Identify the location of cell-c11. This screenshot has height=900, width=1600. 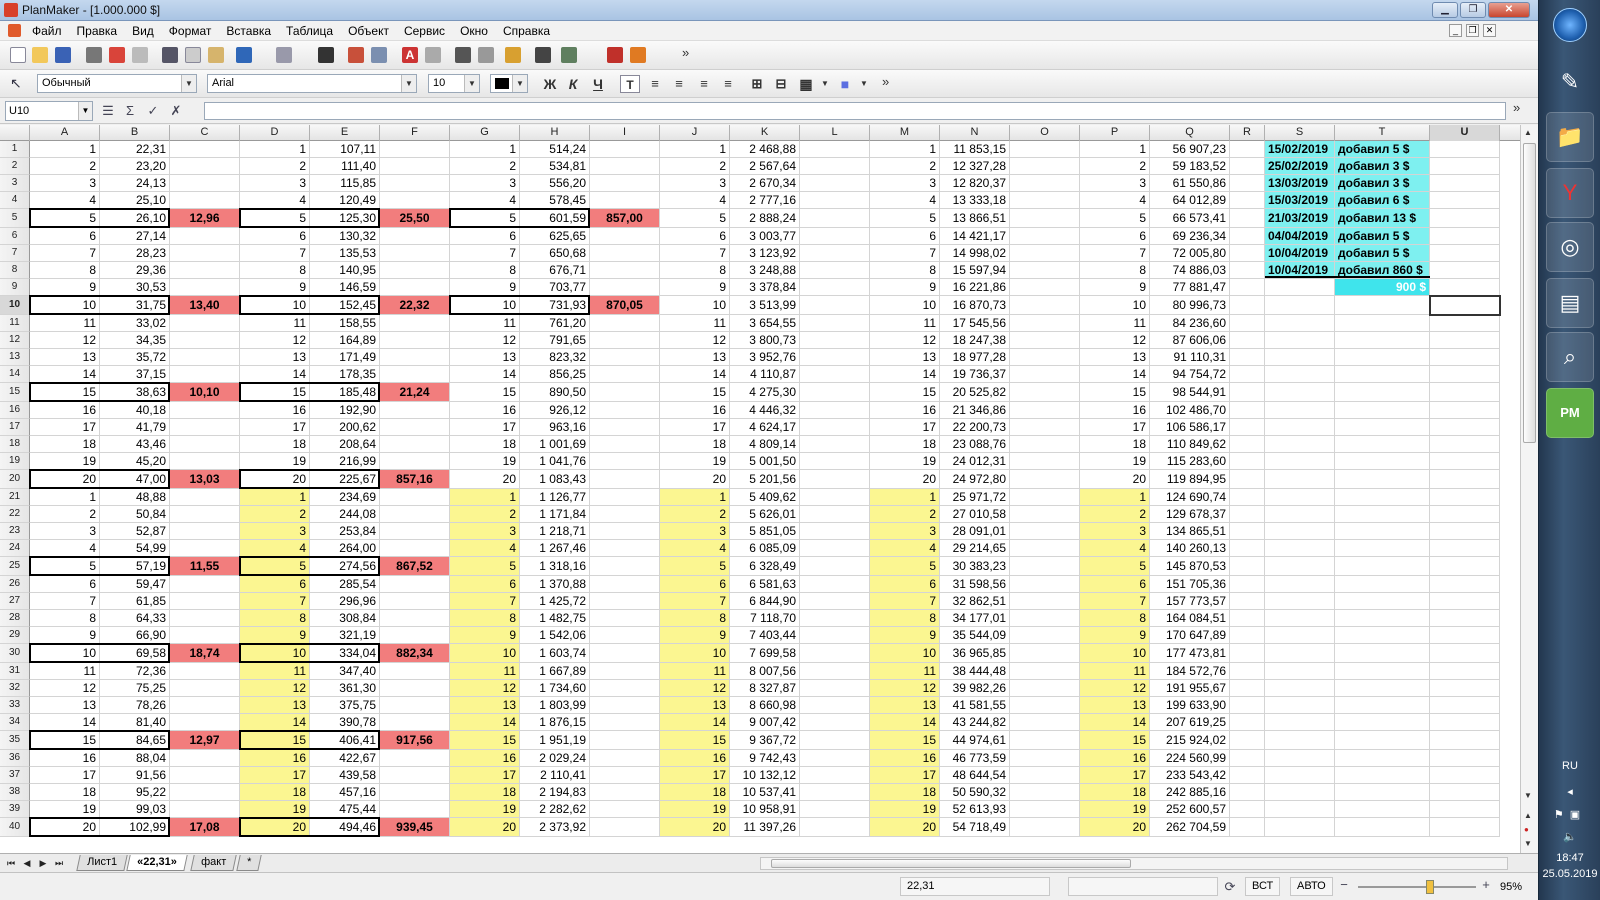
(205, 323).